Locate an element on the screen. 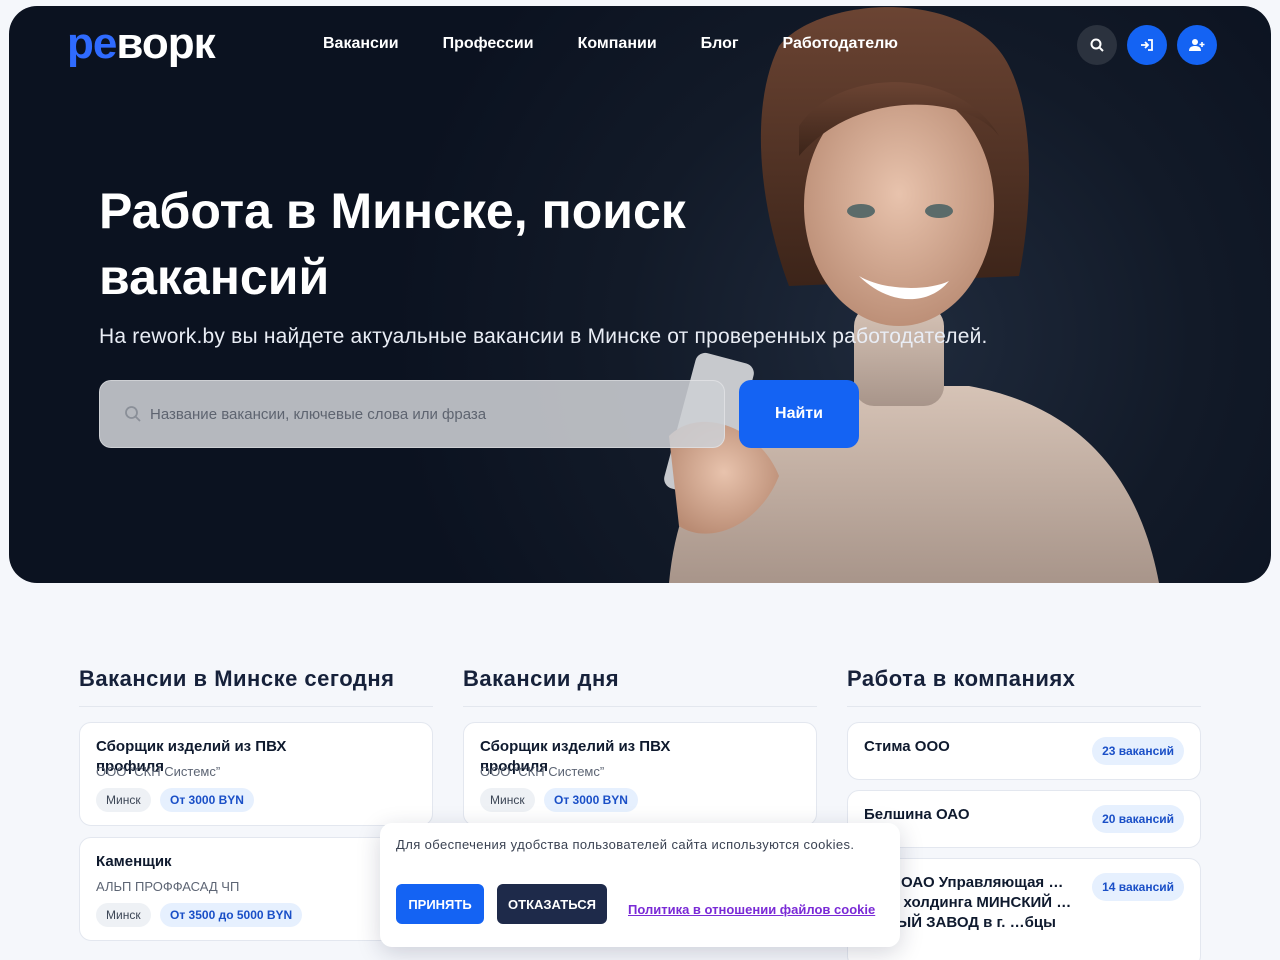 This screenshot has width=1280, height=960. nav-vacancies: Вакансии is located at coordinates (361, 44).